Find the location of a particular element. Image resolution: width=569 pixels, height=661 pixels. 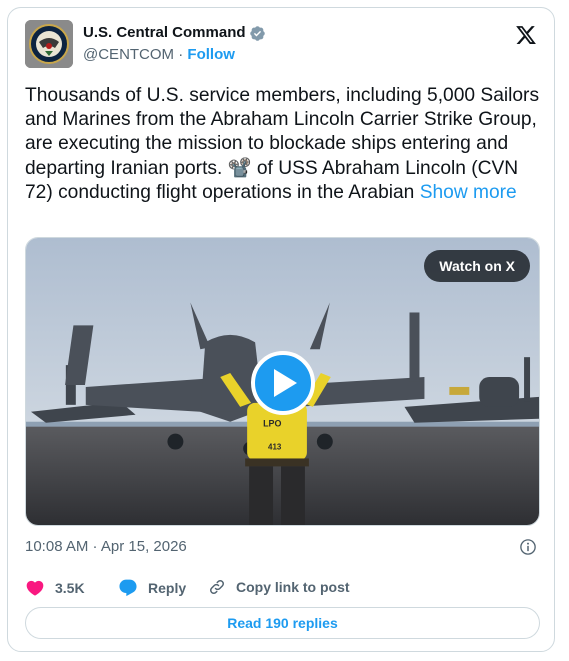

reply-label: Reply is located at coordinates (167, 588).